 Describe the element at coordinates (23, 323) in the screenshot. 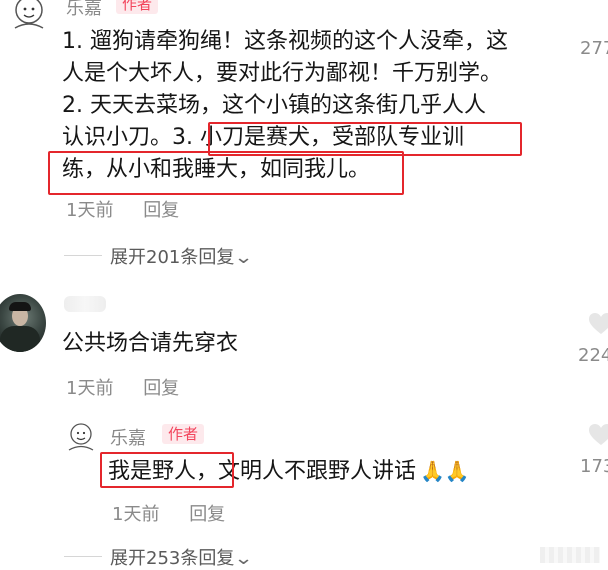

I see `user-avatar` at that location.